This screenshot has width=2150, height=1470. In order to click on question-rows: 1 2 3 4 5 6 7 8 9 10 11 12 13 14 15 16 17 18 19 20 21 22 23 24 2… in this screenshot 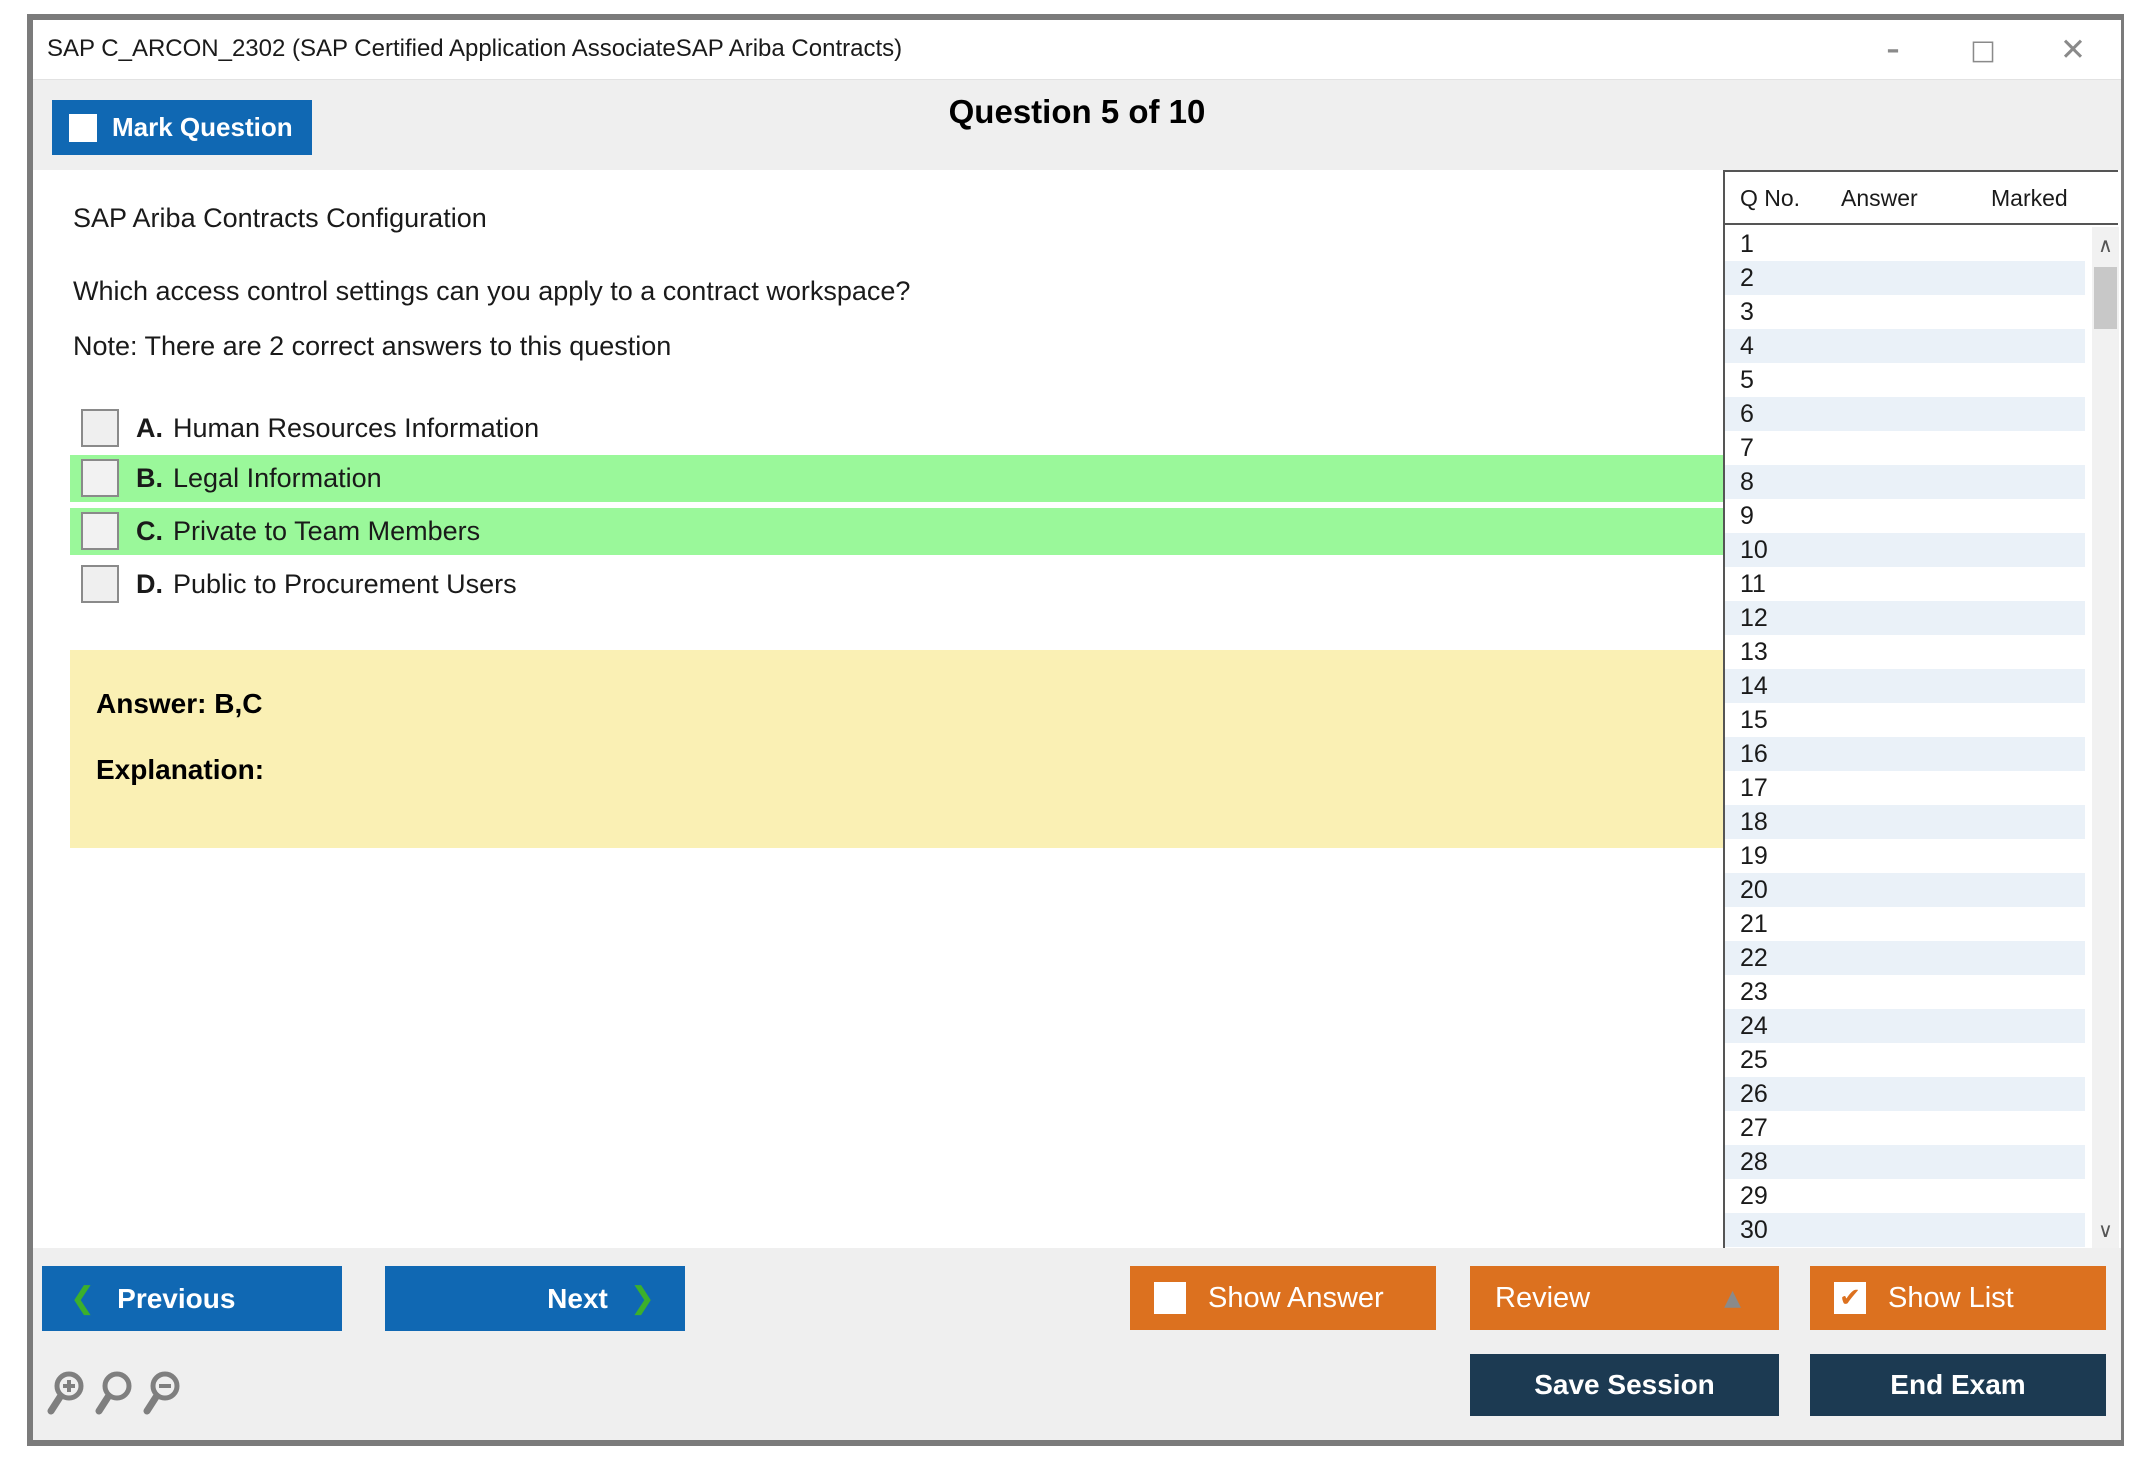, I will do `click(1905, 737)`.